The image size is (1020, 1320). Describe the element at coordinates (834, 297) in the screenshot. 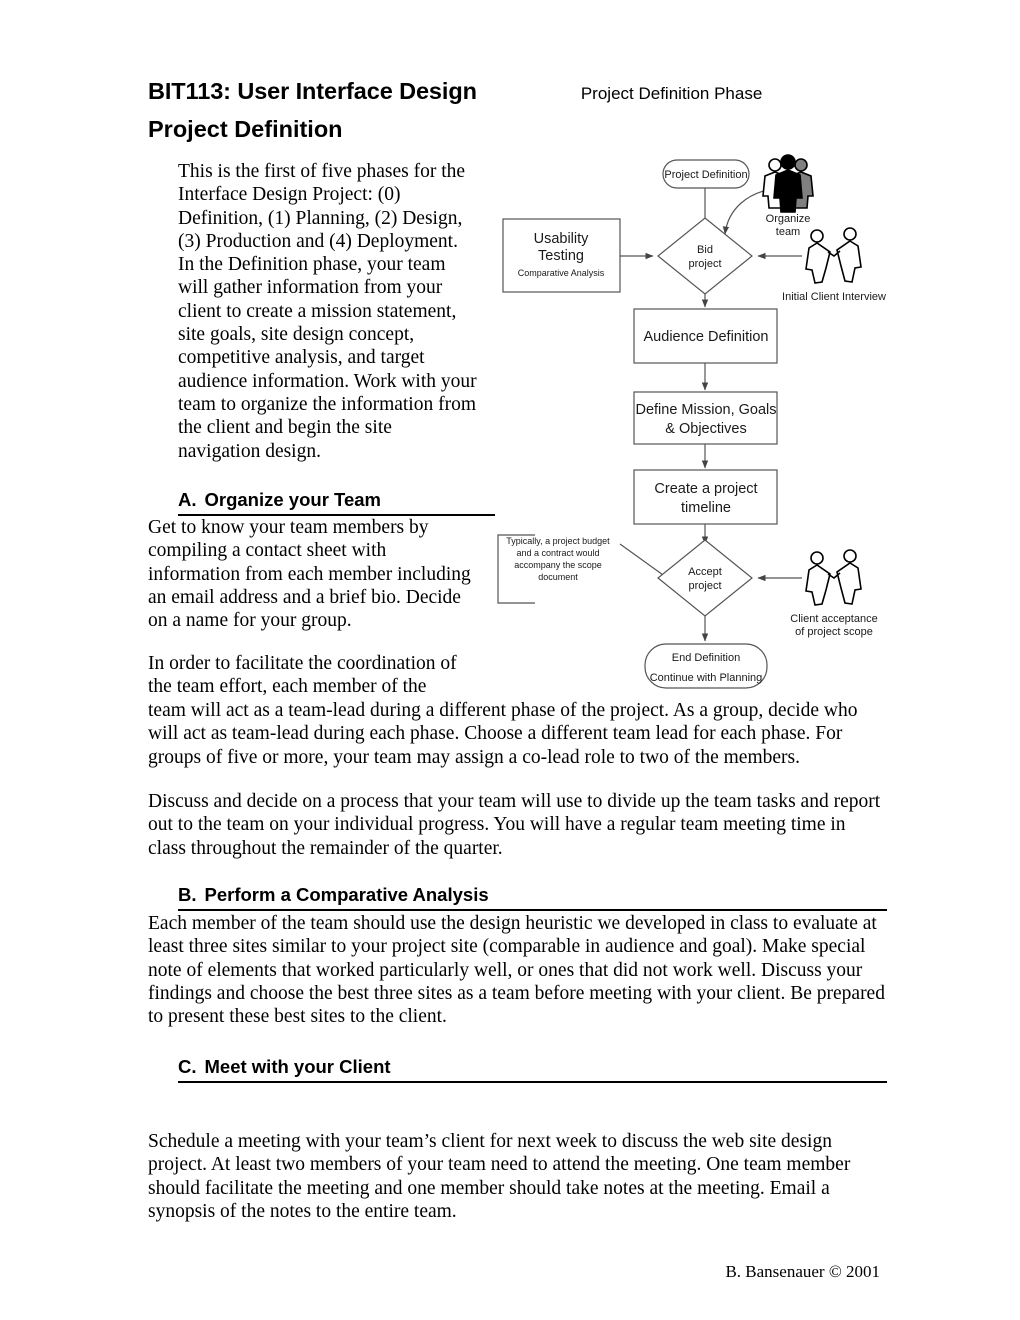

I see `initial-client-interview-label: Initial Client Interview` at that location.